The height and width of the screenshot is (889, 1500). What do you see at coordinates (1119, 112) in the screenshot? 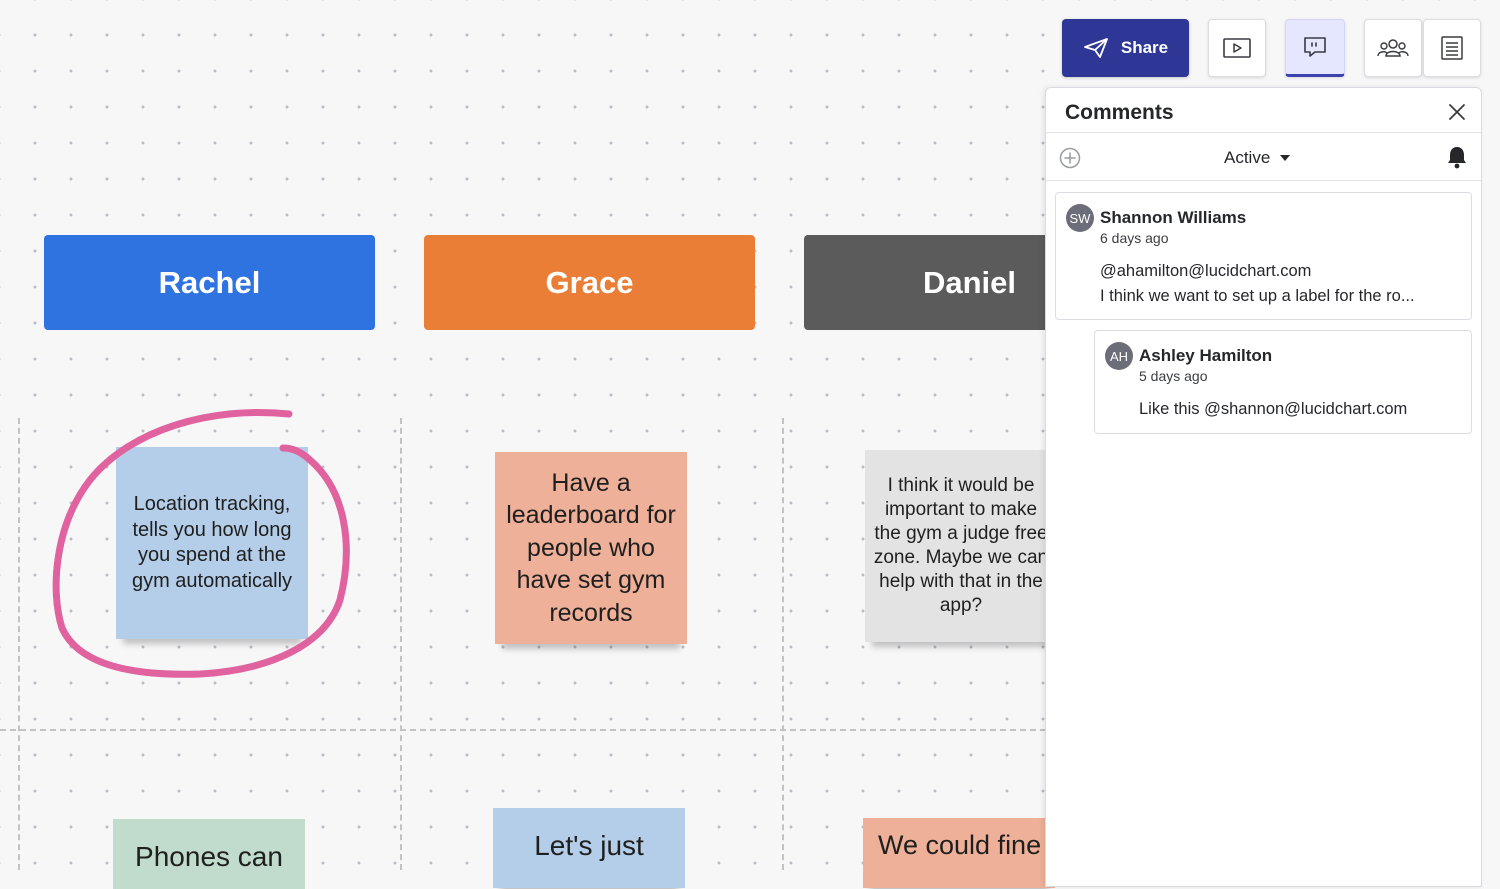
I see `panel-title: Comments` at bounding box center [1119, 112].